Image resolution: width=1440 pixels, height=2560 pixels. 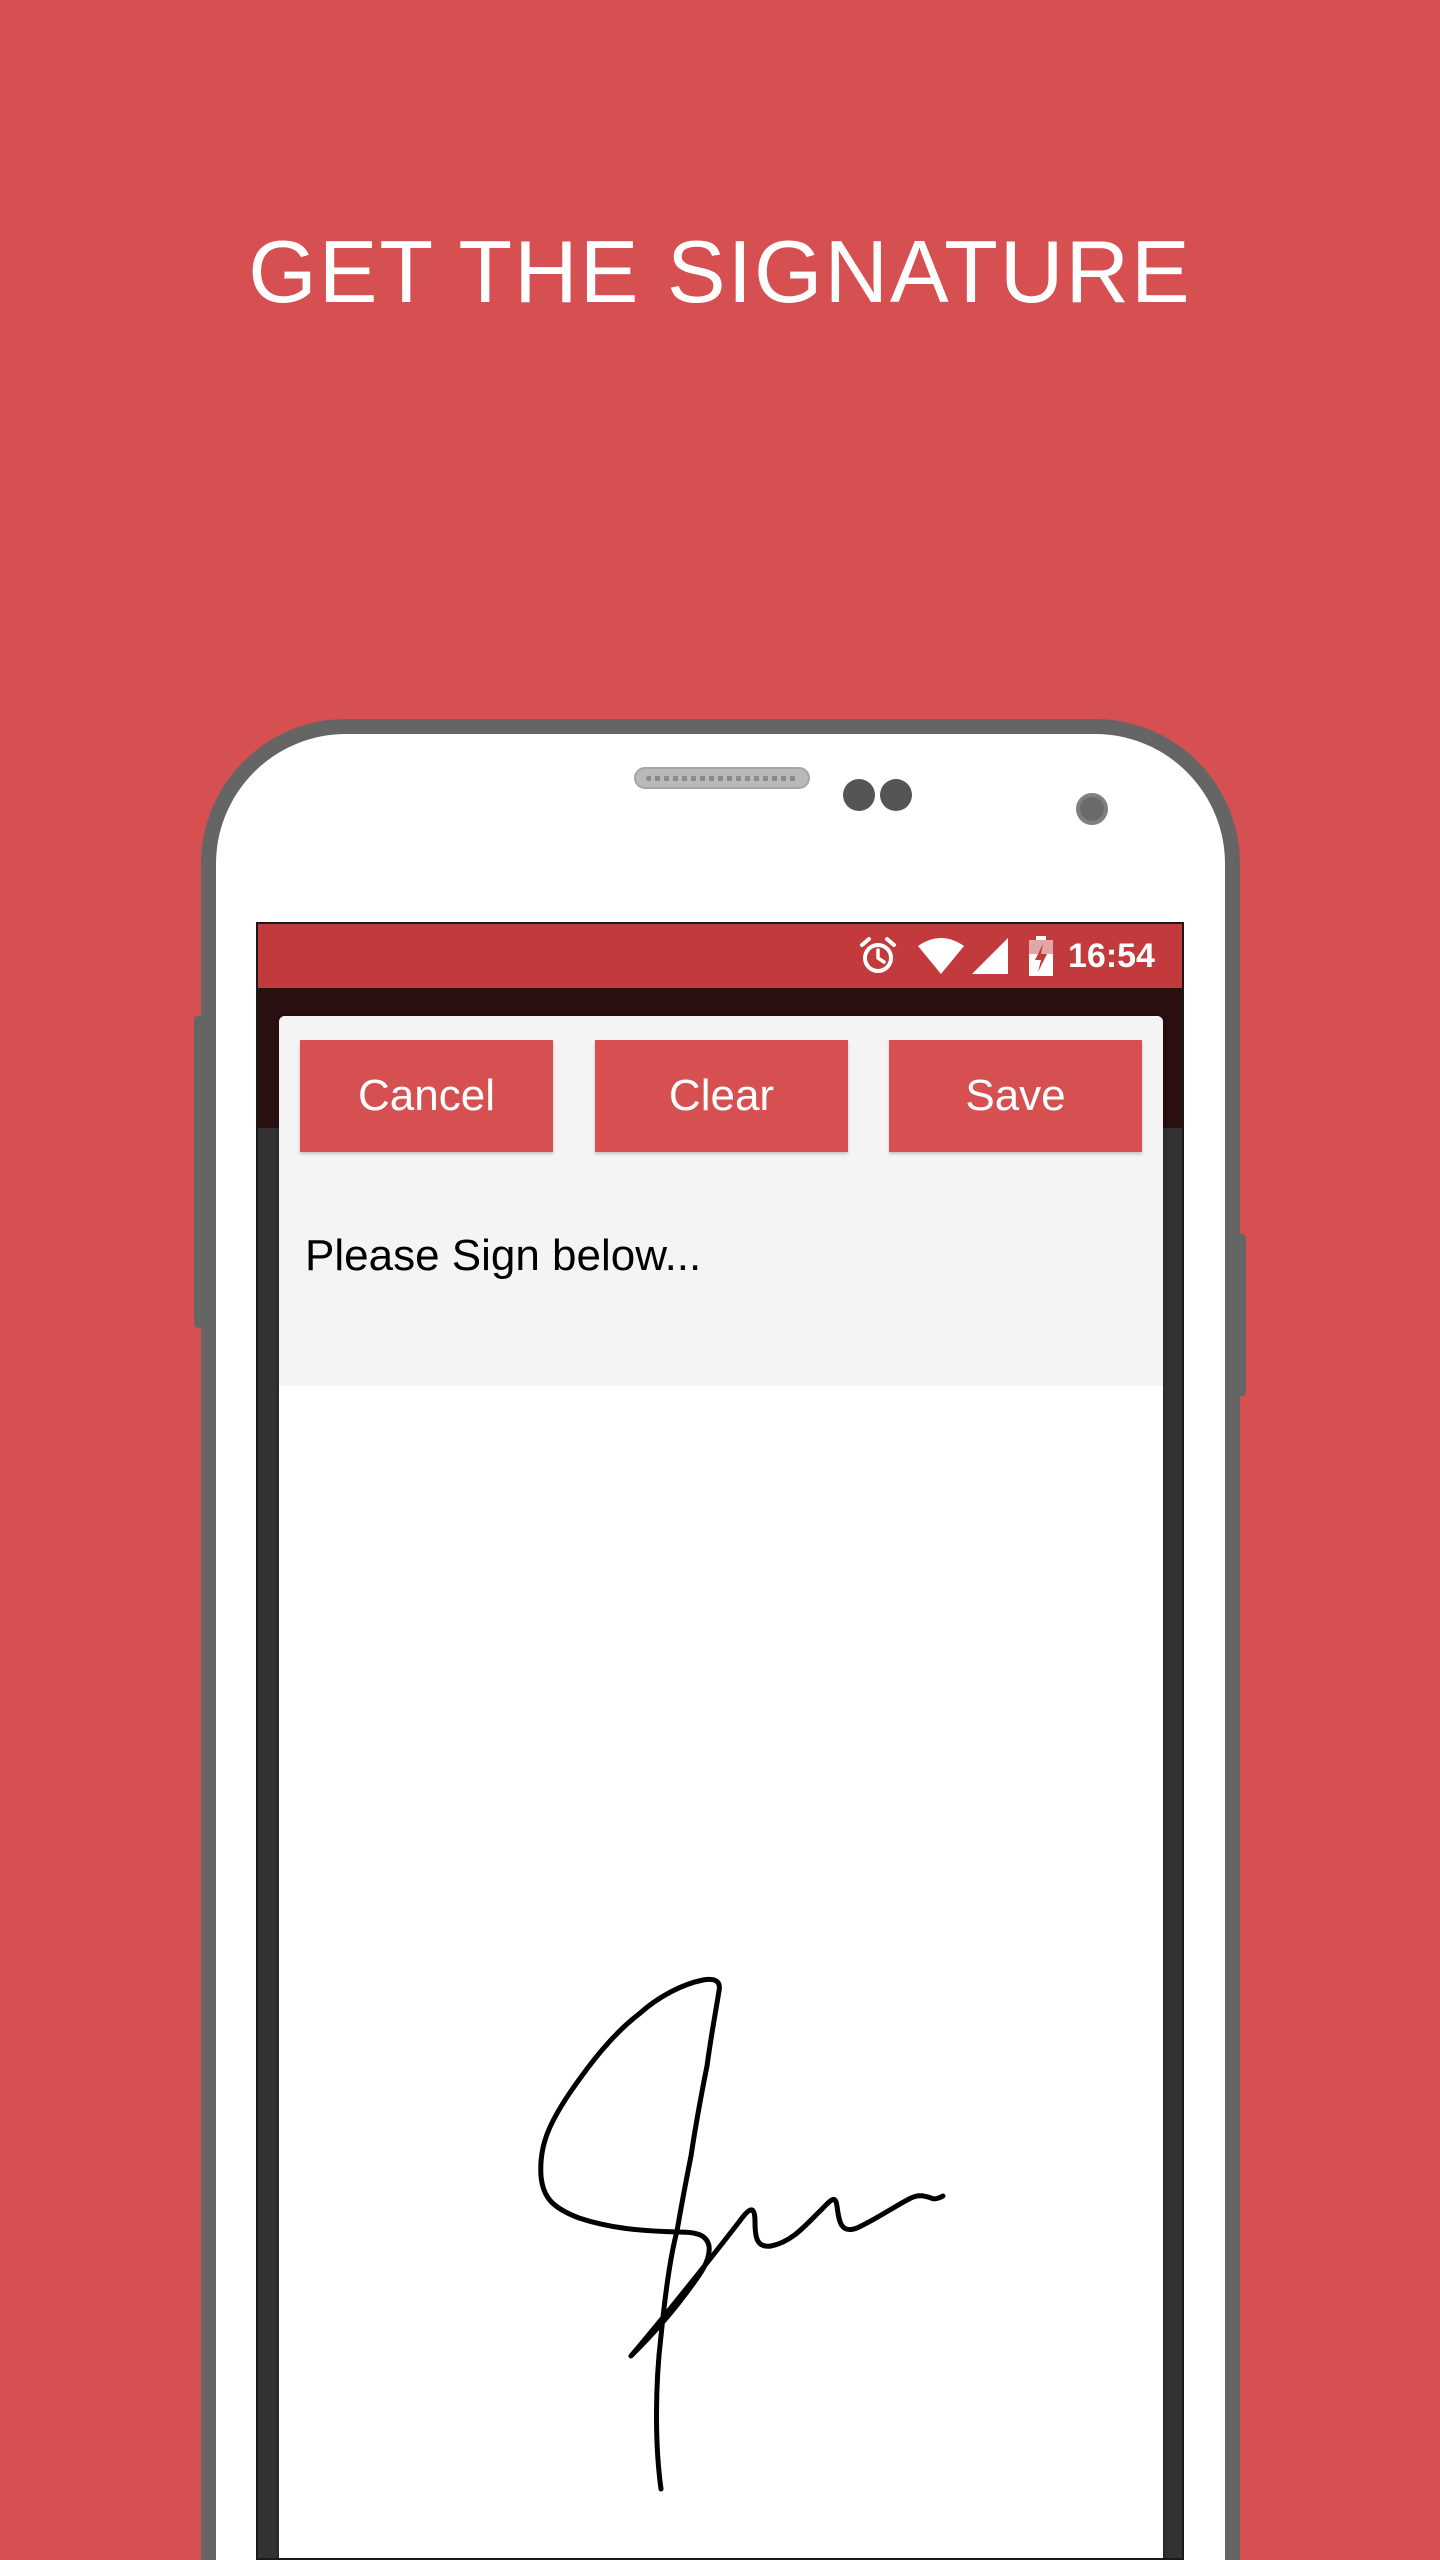 What do you see at coordinates (896, 795) in the screenshot?
I see `light-sensor` at bounding box center [896, 795].